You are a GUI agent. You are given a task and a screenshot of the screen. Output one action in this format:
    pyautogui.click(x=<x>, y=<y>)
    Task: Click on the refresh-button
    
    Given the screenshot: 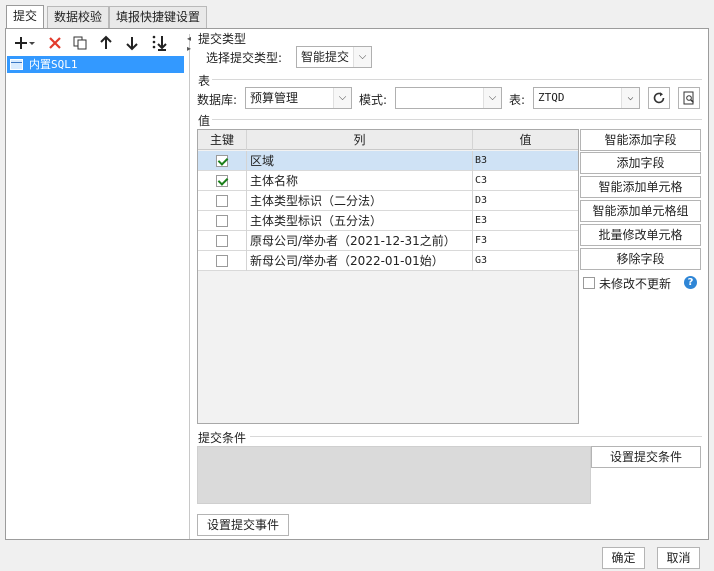 What is the action you would take?
    pyautogui.click(x=659, y=98)
    